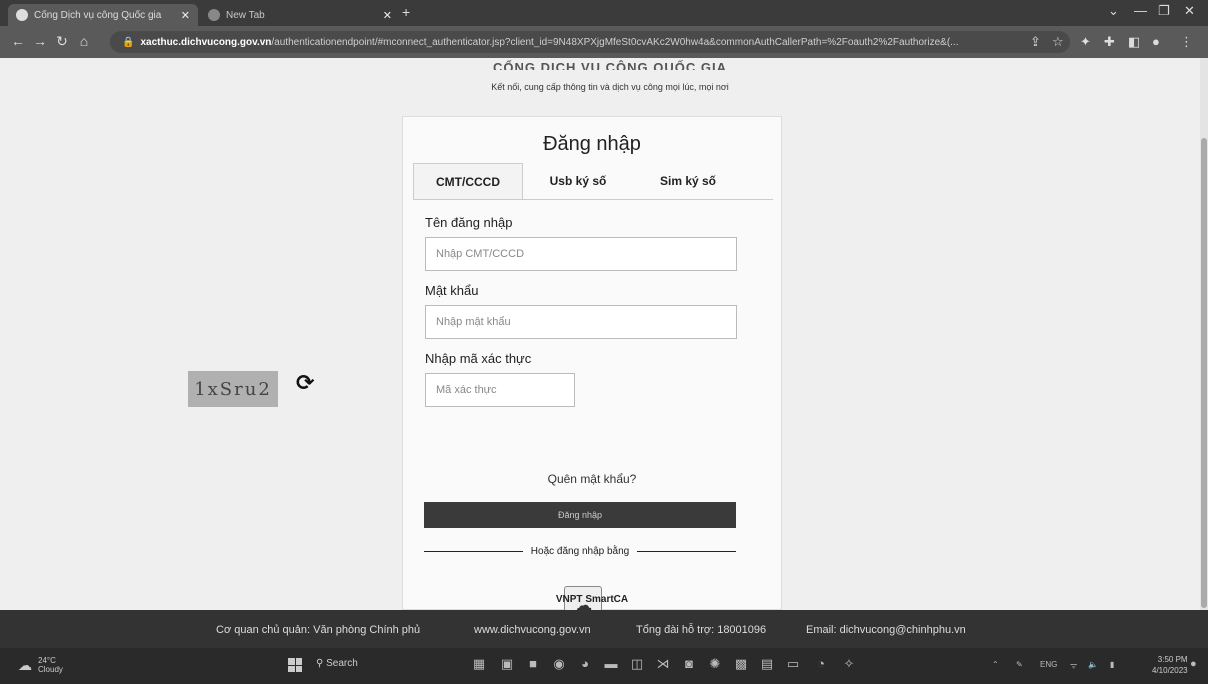 Image resolution: width=1208 pixels, height=684 pixels. What do you see at coordinates (318, 630) in the screenshot?
I see `footer-agency: Cơ quan chủ quản: Văn phòng Chính phủ` at bounding box center [318, 630].